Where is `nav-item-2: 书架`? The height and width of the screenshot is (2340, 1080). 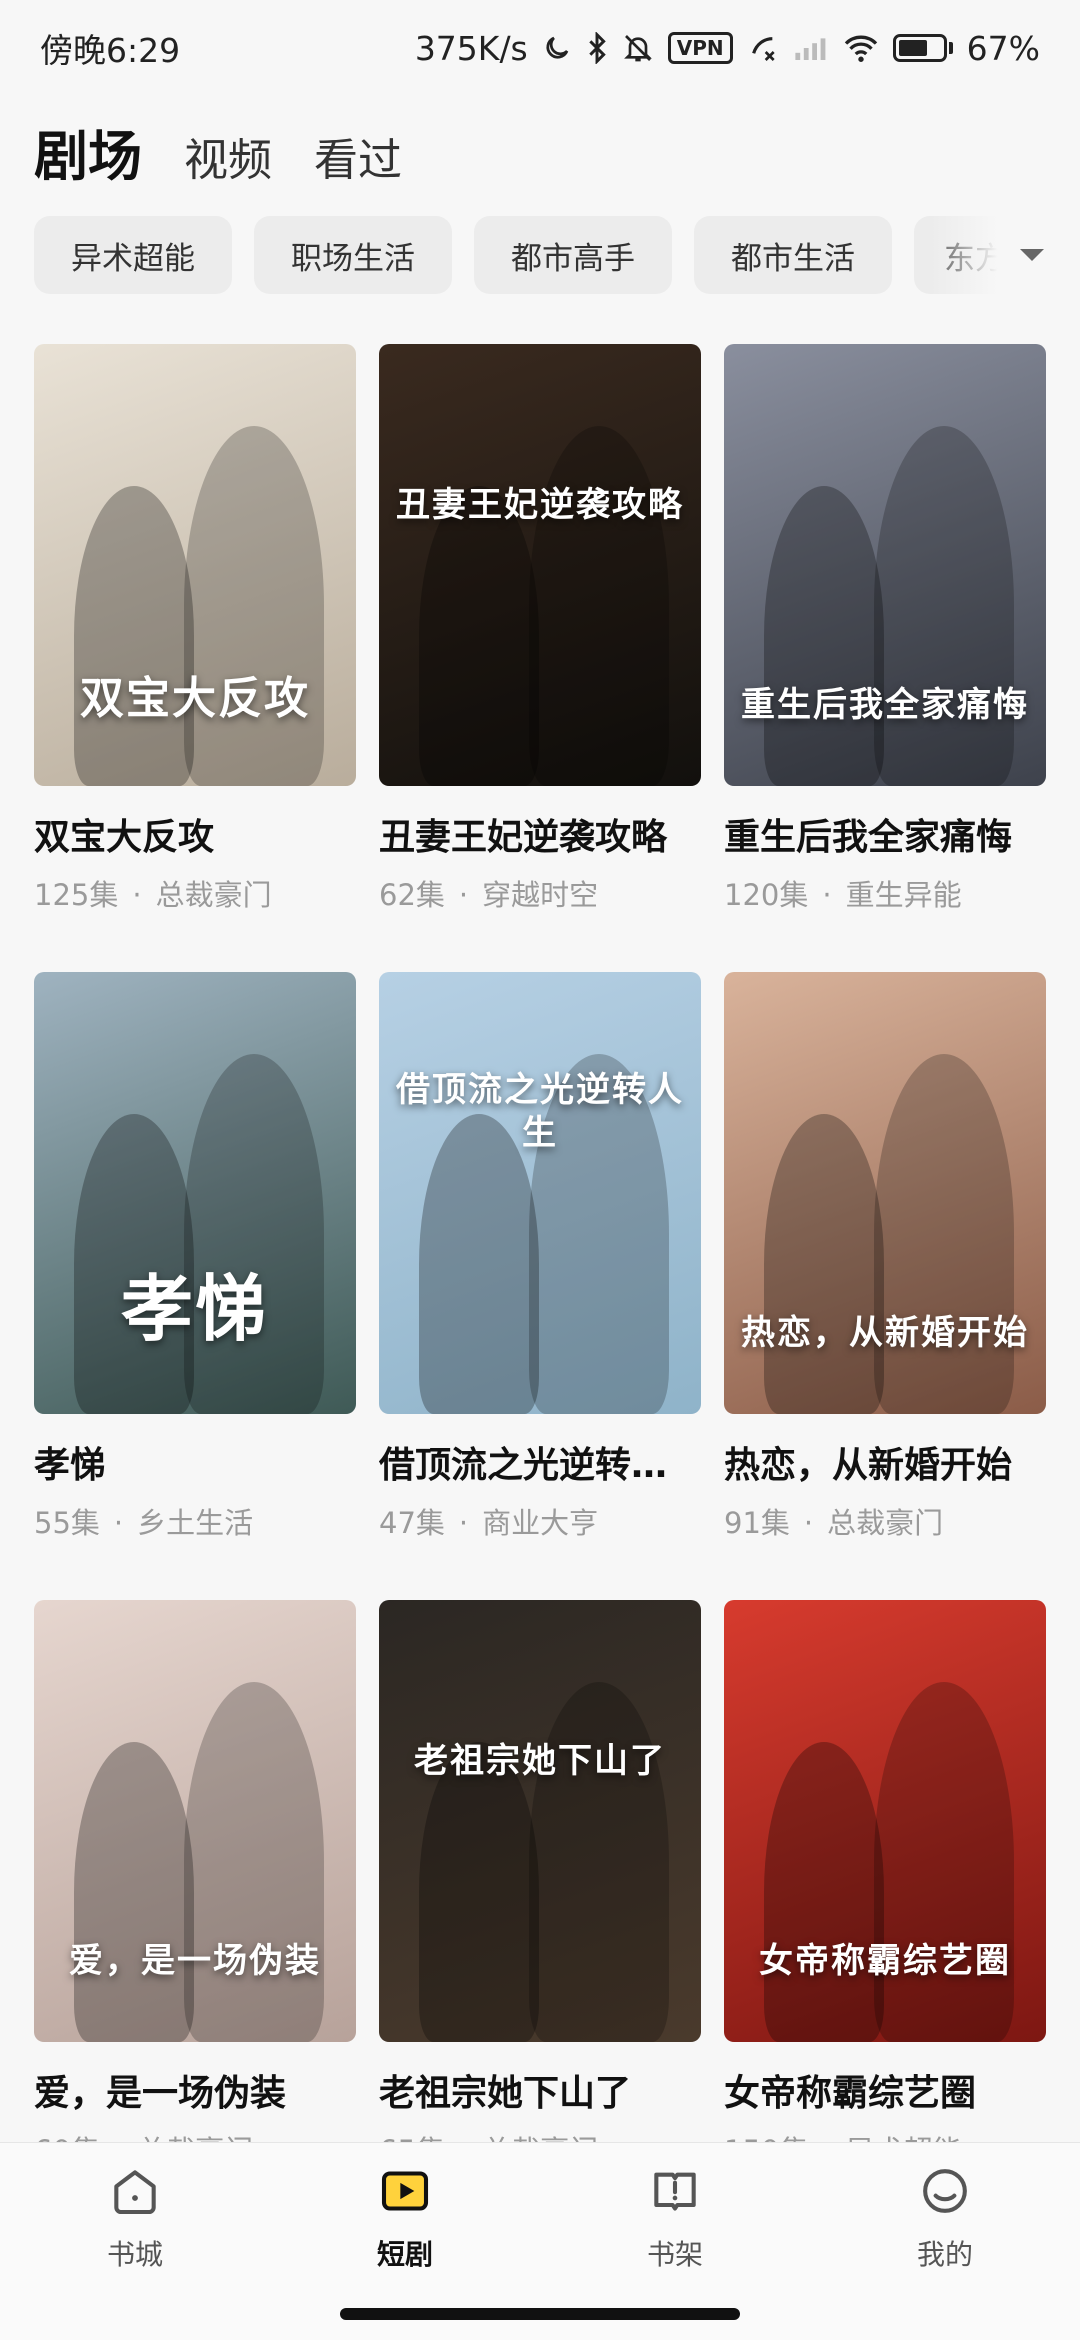 nav-item-2: 书架 is located at coordinates (675, 2218).